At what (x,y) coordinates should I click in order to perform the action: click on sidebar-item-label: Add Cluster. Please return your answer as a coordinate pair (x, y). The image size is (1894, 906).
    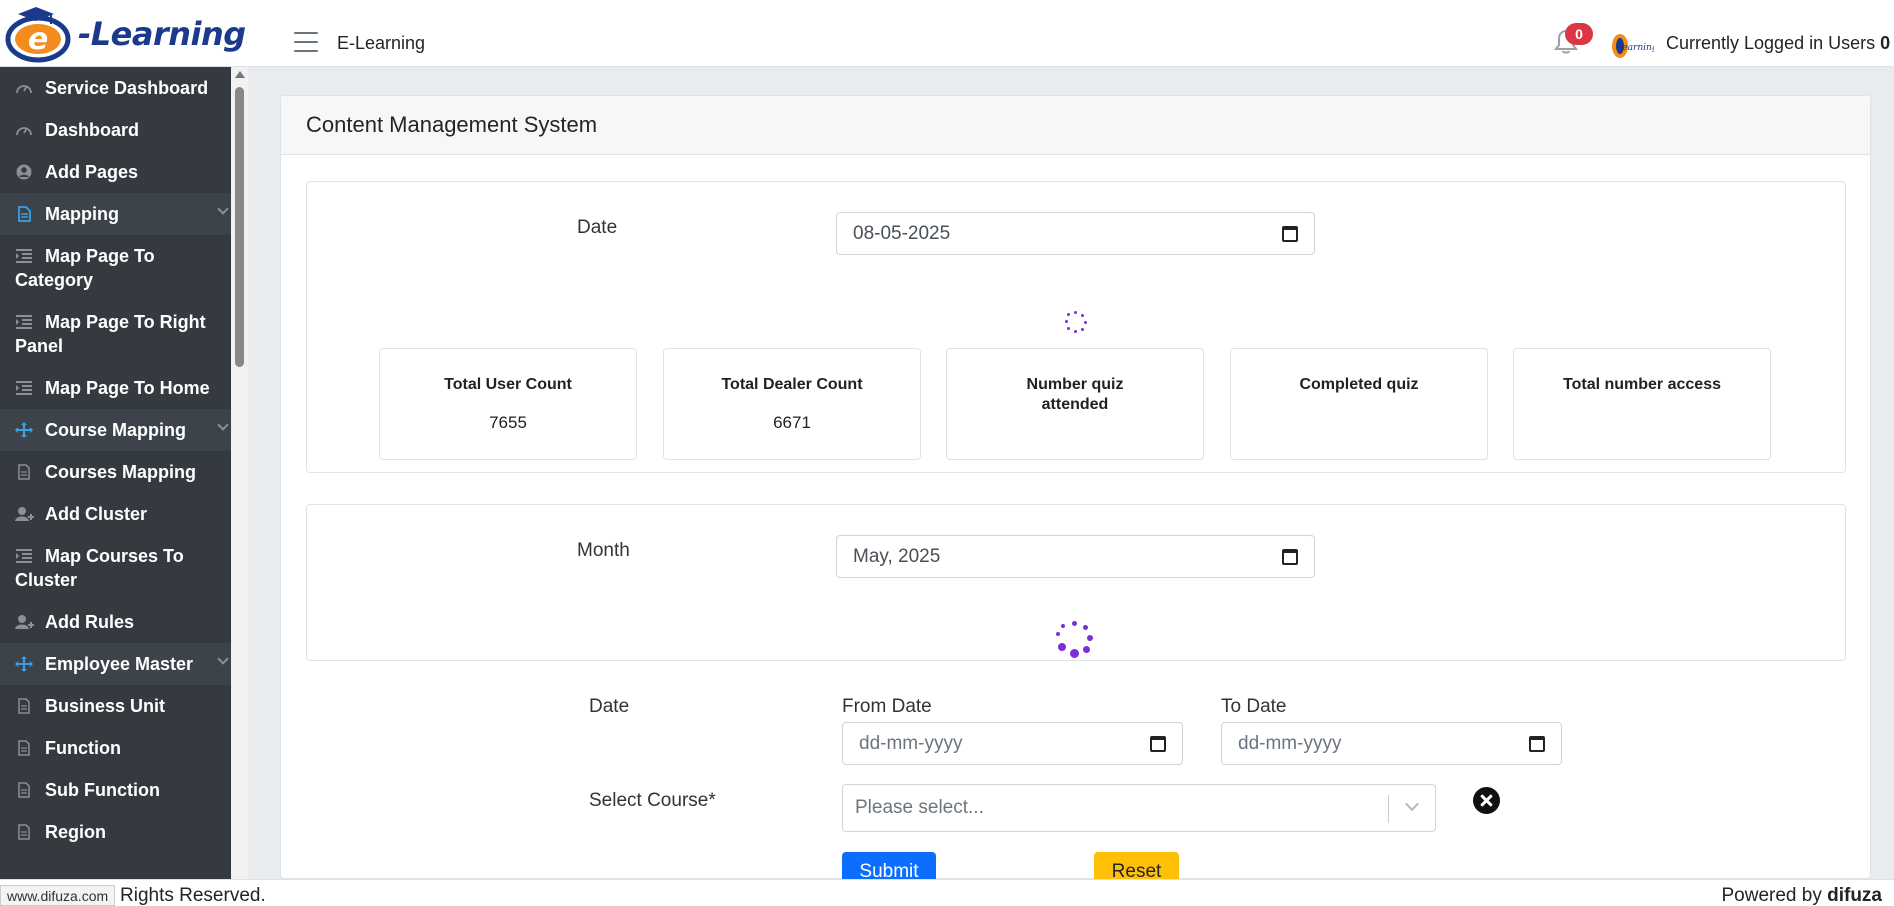
    Looking at the image, I should click on (96, 514).